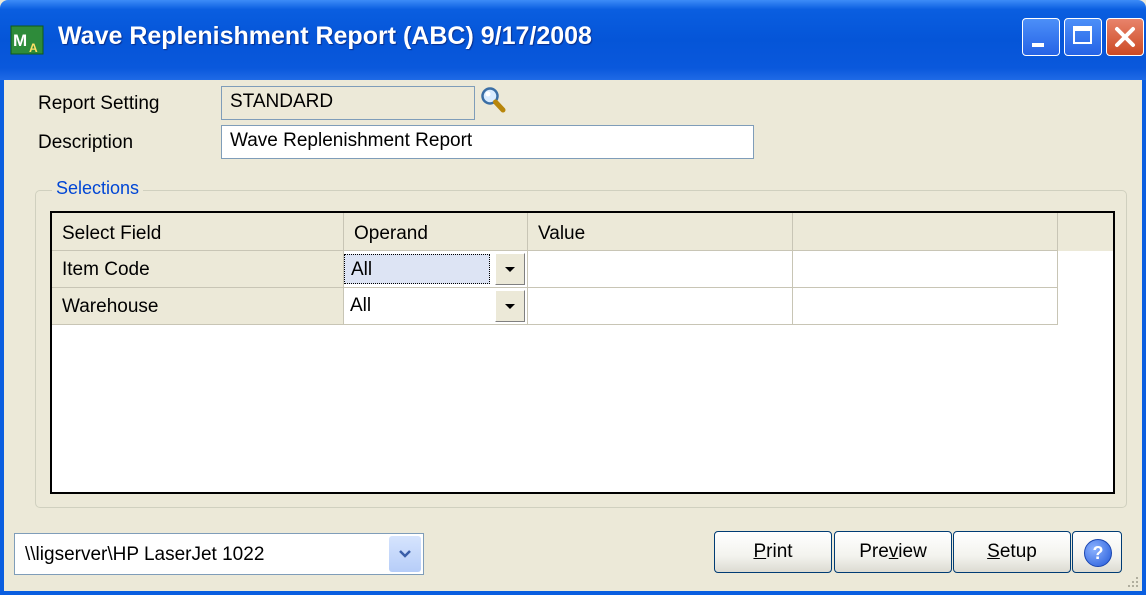 The image size is (1146, 595). Describe the element at coordinates (198, 306) in the screenshot. I see `select-field-cell: Warehouse` at that location.